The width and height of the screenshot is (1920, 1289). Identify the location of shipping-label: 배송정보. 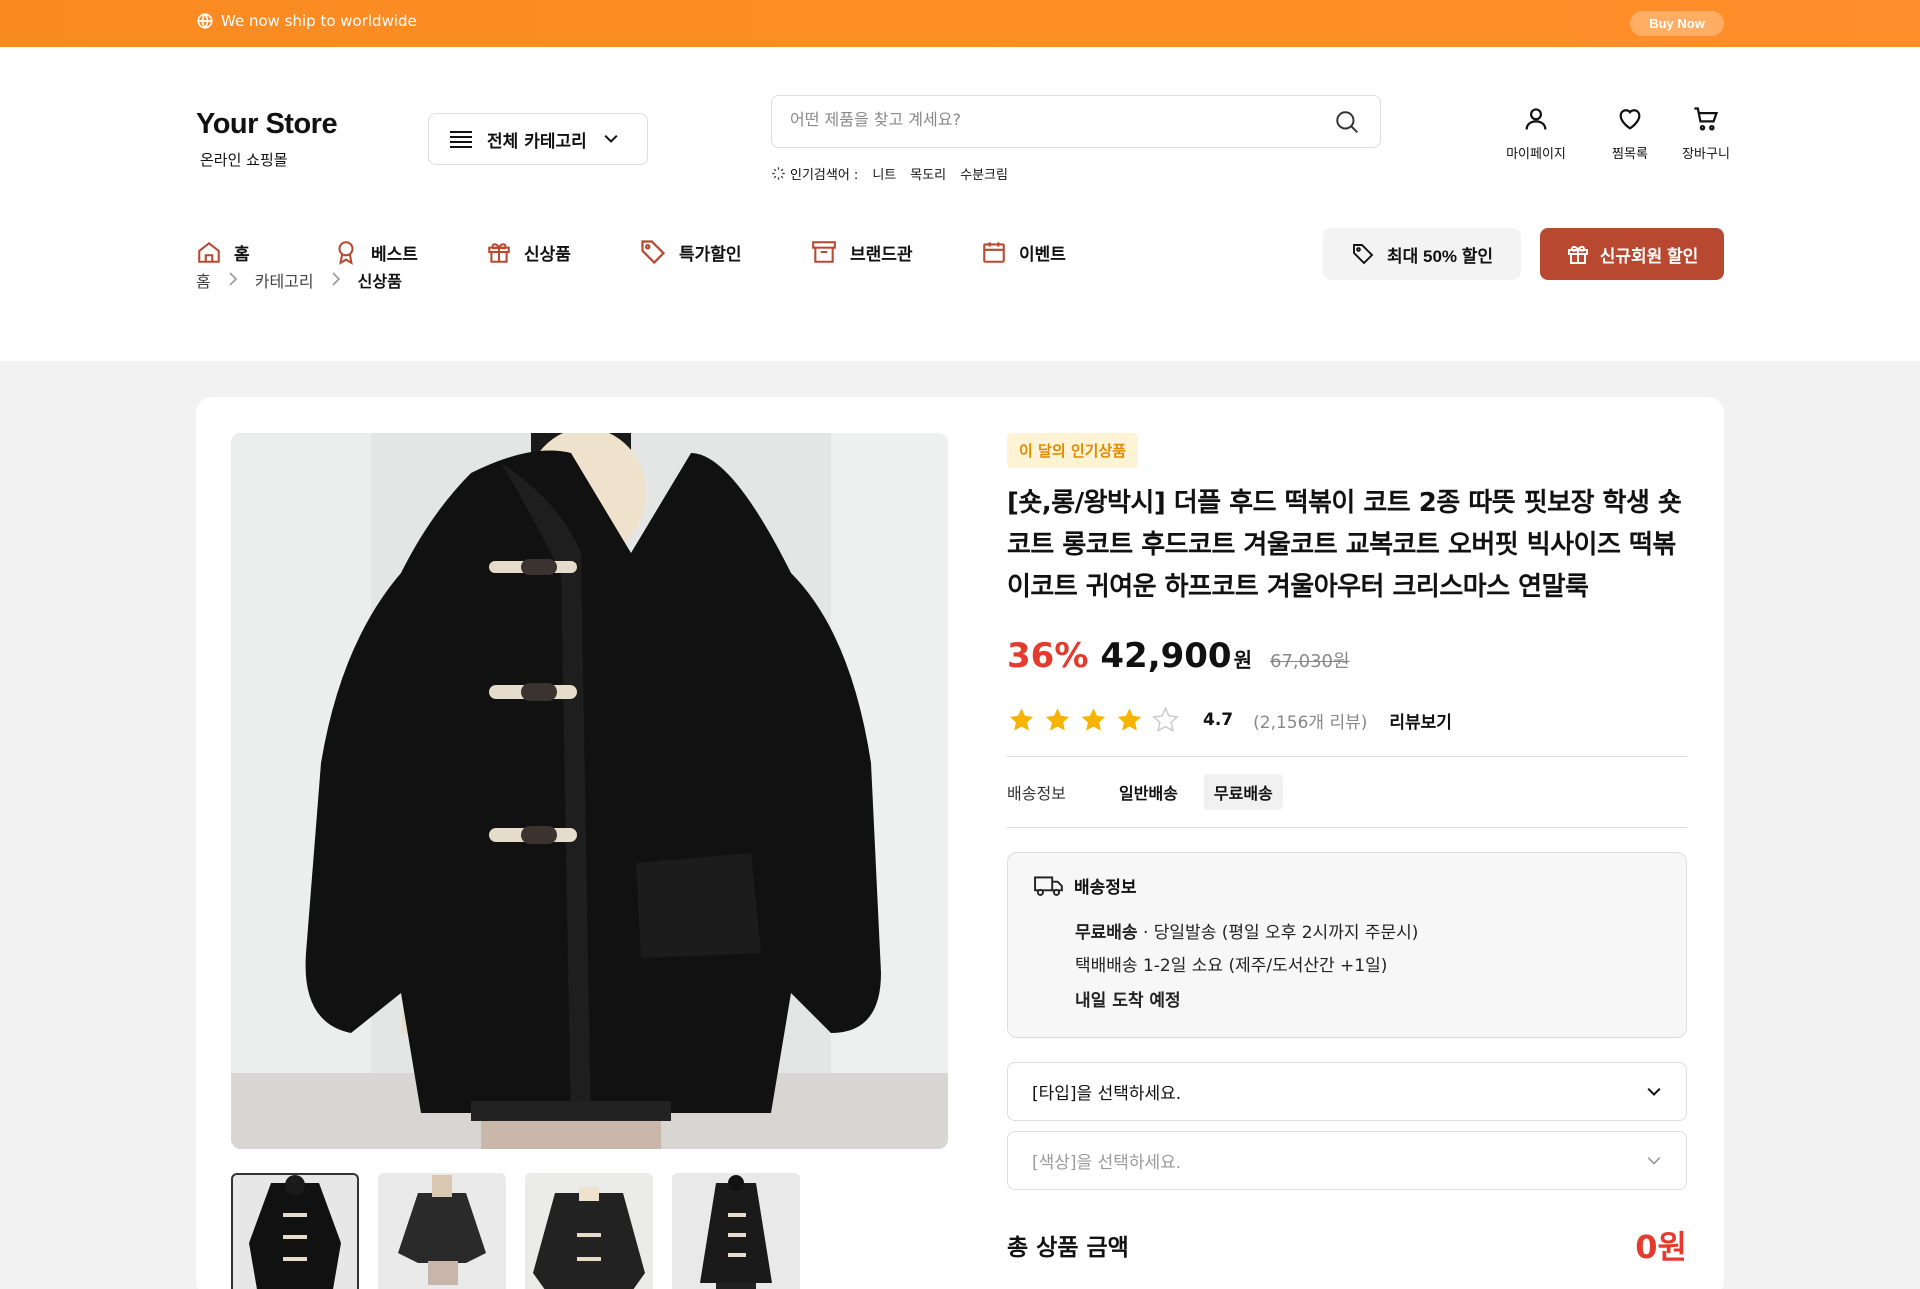
(1036, 793).